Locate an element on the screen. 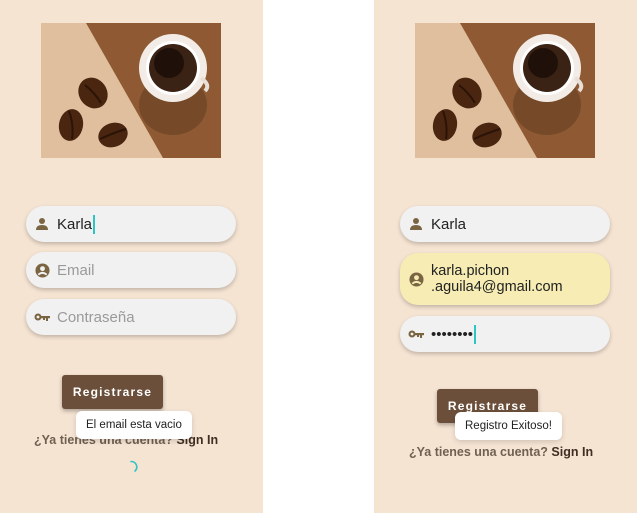  signin-row: ¿Ya tienes una cuenta? Sign In is located at coordinates (501, 452).